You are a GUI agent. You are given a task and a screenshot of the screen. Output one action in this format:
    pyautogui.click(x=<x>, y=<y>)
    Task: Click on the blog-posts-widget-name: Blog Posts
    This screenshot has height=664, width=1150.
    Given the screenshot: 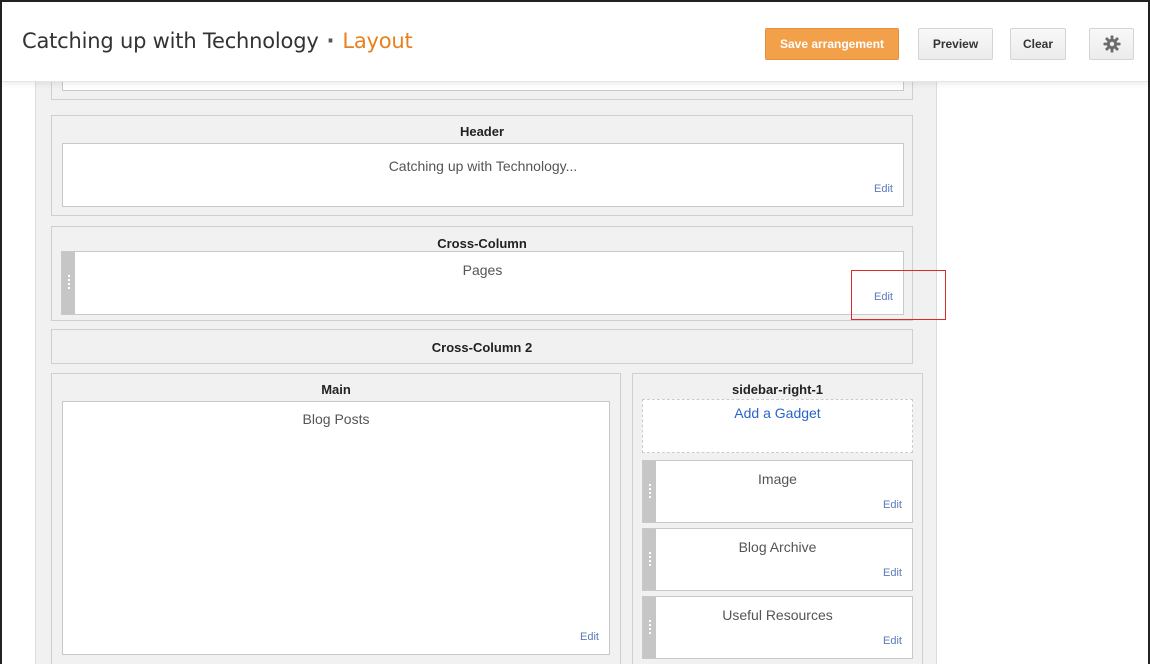 What is the action you would take?
    pyautogui.click(x=336, y=419)
    